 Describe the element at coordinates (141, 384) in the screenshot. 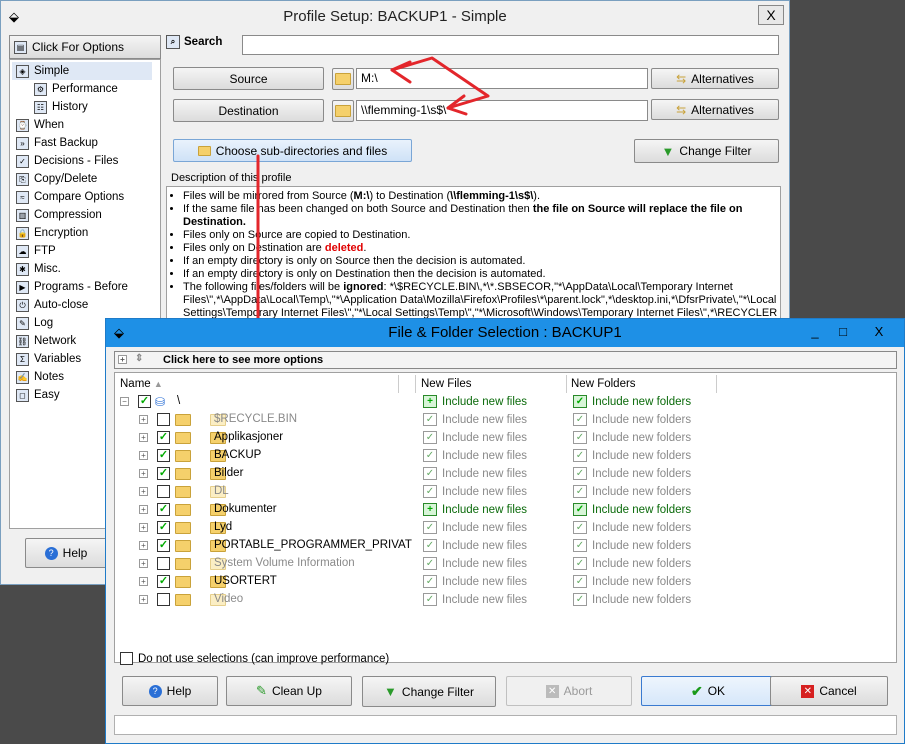

I see `col-name-header: Name ▲` at that location.